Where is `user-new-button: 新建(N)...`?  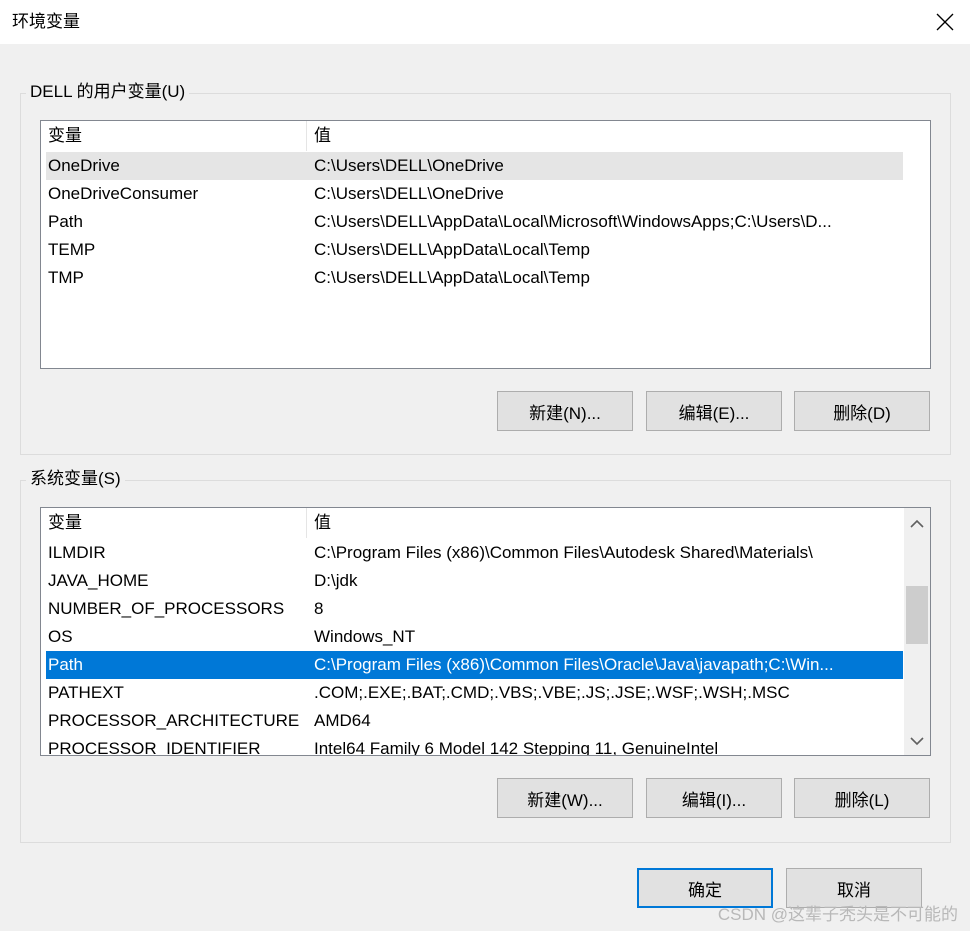 user-new-button: 新建(N)... is located at coordinates (565, 411).